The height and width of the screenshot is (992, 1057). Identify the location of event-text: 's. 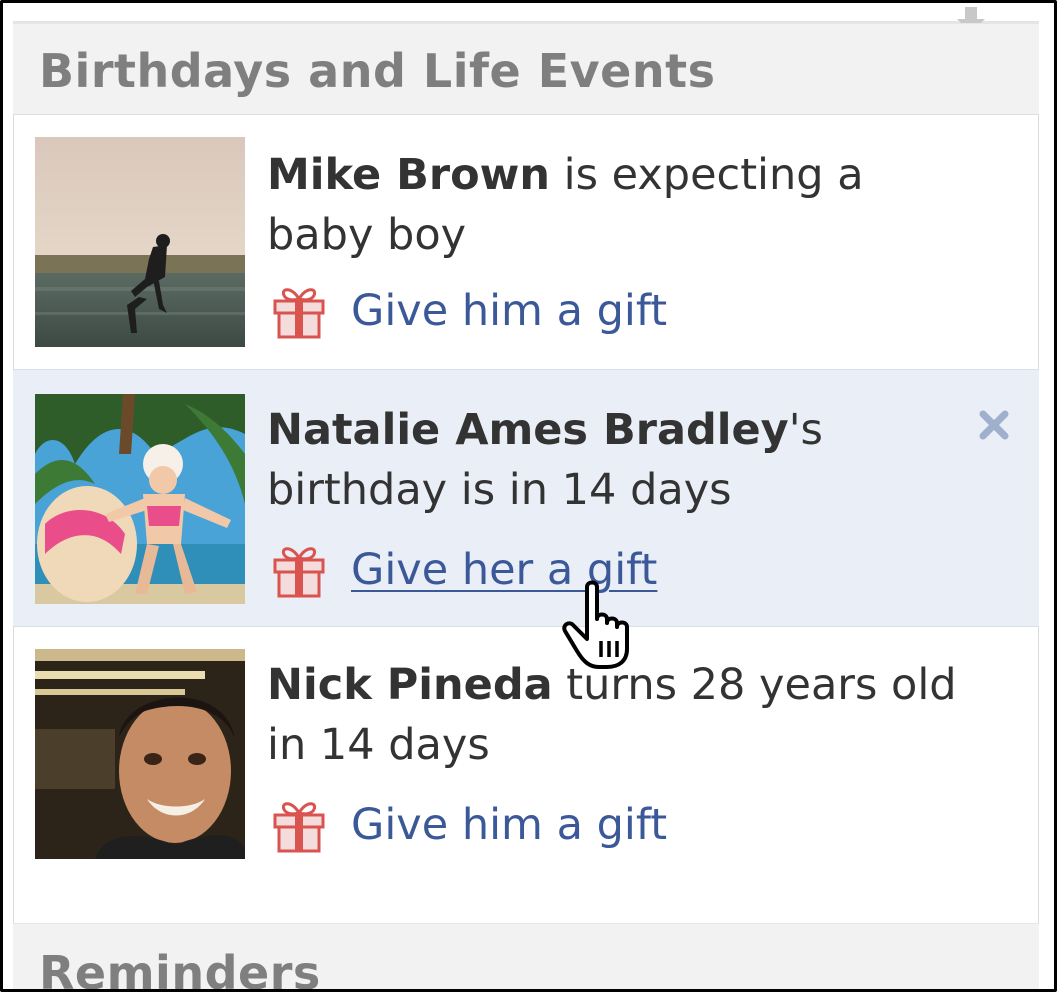
(805, 430).